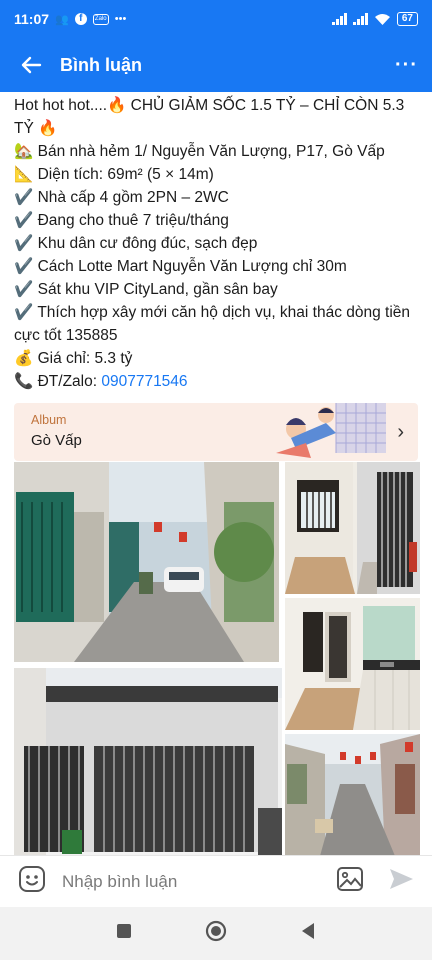  Describe the element at coordinates (199, 882) in the screenshot. I see `comment-input: Nhập bình luận` at that location.